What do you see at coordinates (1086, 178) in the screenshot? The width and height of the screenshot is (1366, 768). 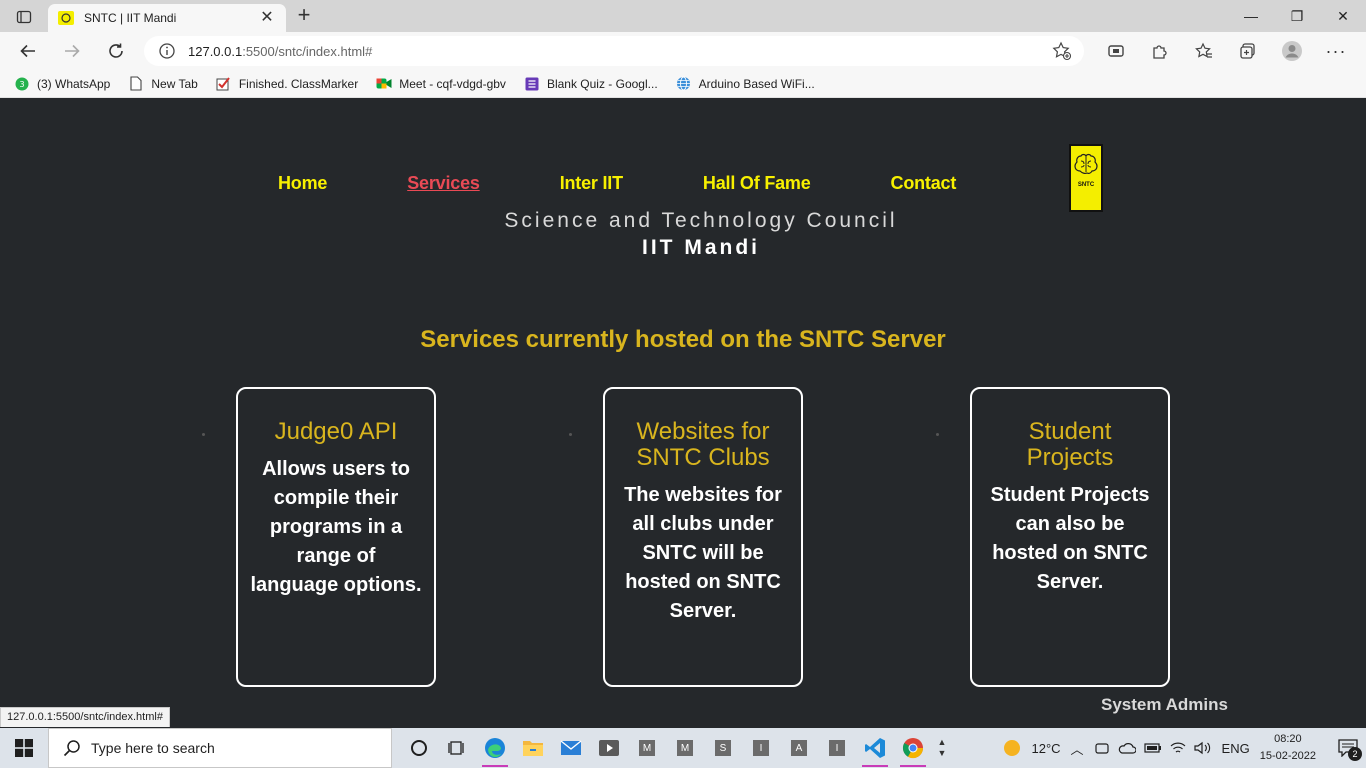 I see `sntc-logo: SNTC` at bounding box center [1086, 178].